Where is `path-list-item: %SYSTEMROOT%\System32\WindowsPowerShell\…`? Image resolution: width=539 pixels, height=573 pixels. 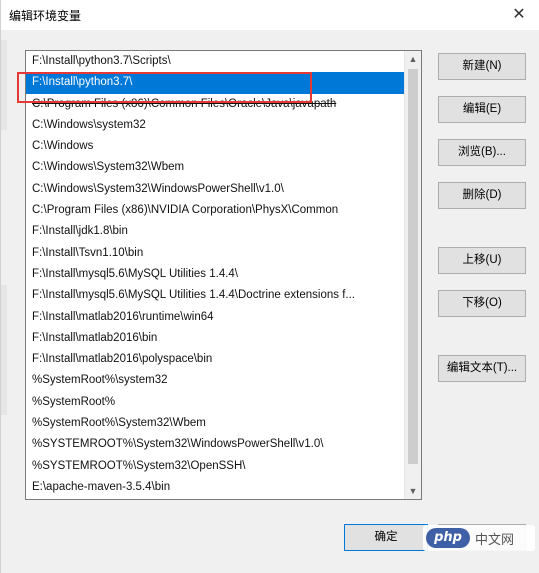
path-list-item: %SYSTEMROOT%\System32\WindowsPowerShell\… is located at coordinates (216, 444).